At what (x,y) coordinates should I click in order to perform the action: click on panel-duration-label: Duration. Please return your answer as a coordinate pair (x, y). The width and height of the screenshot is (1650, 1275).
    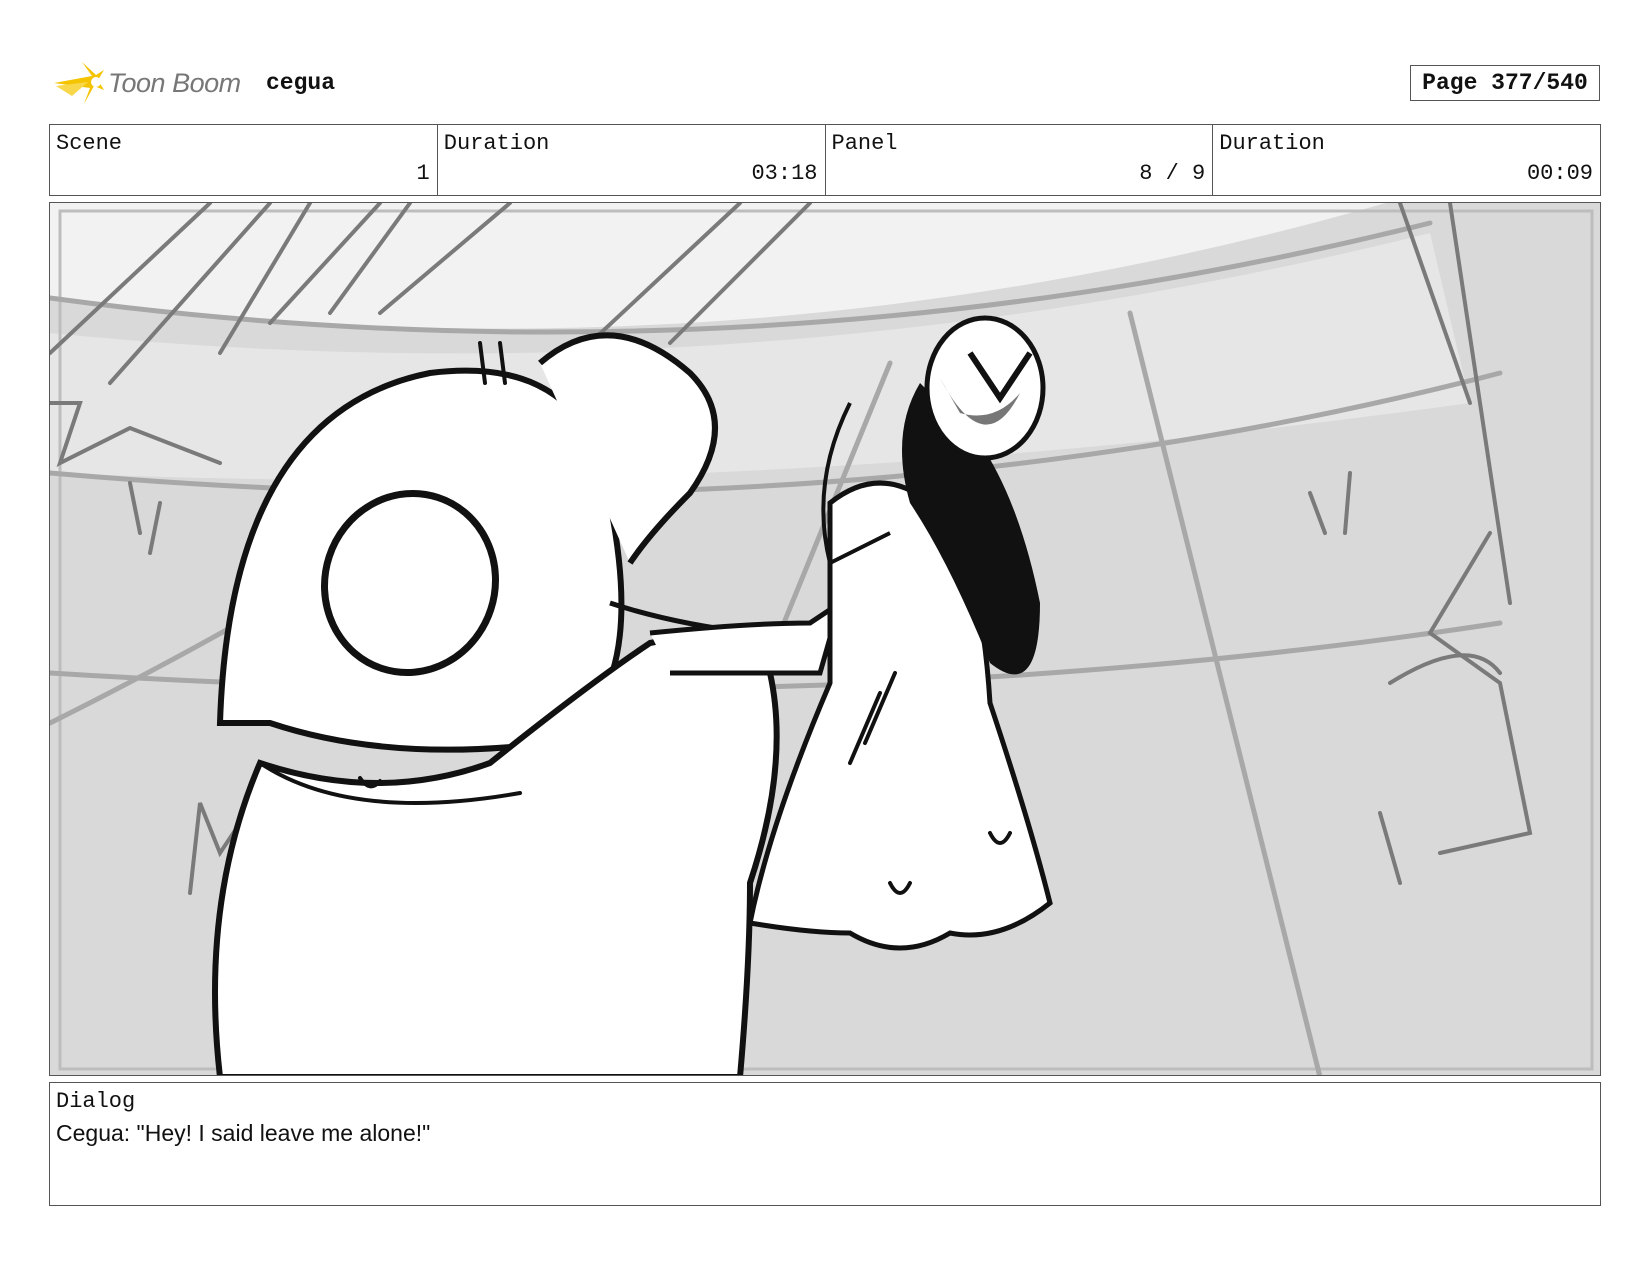
    Looking at the image, I should click on (1272, 143).